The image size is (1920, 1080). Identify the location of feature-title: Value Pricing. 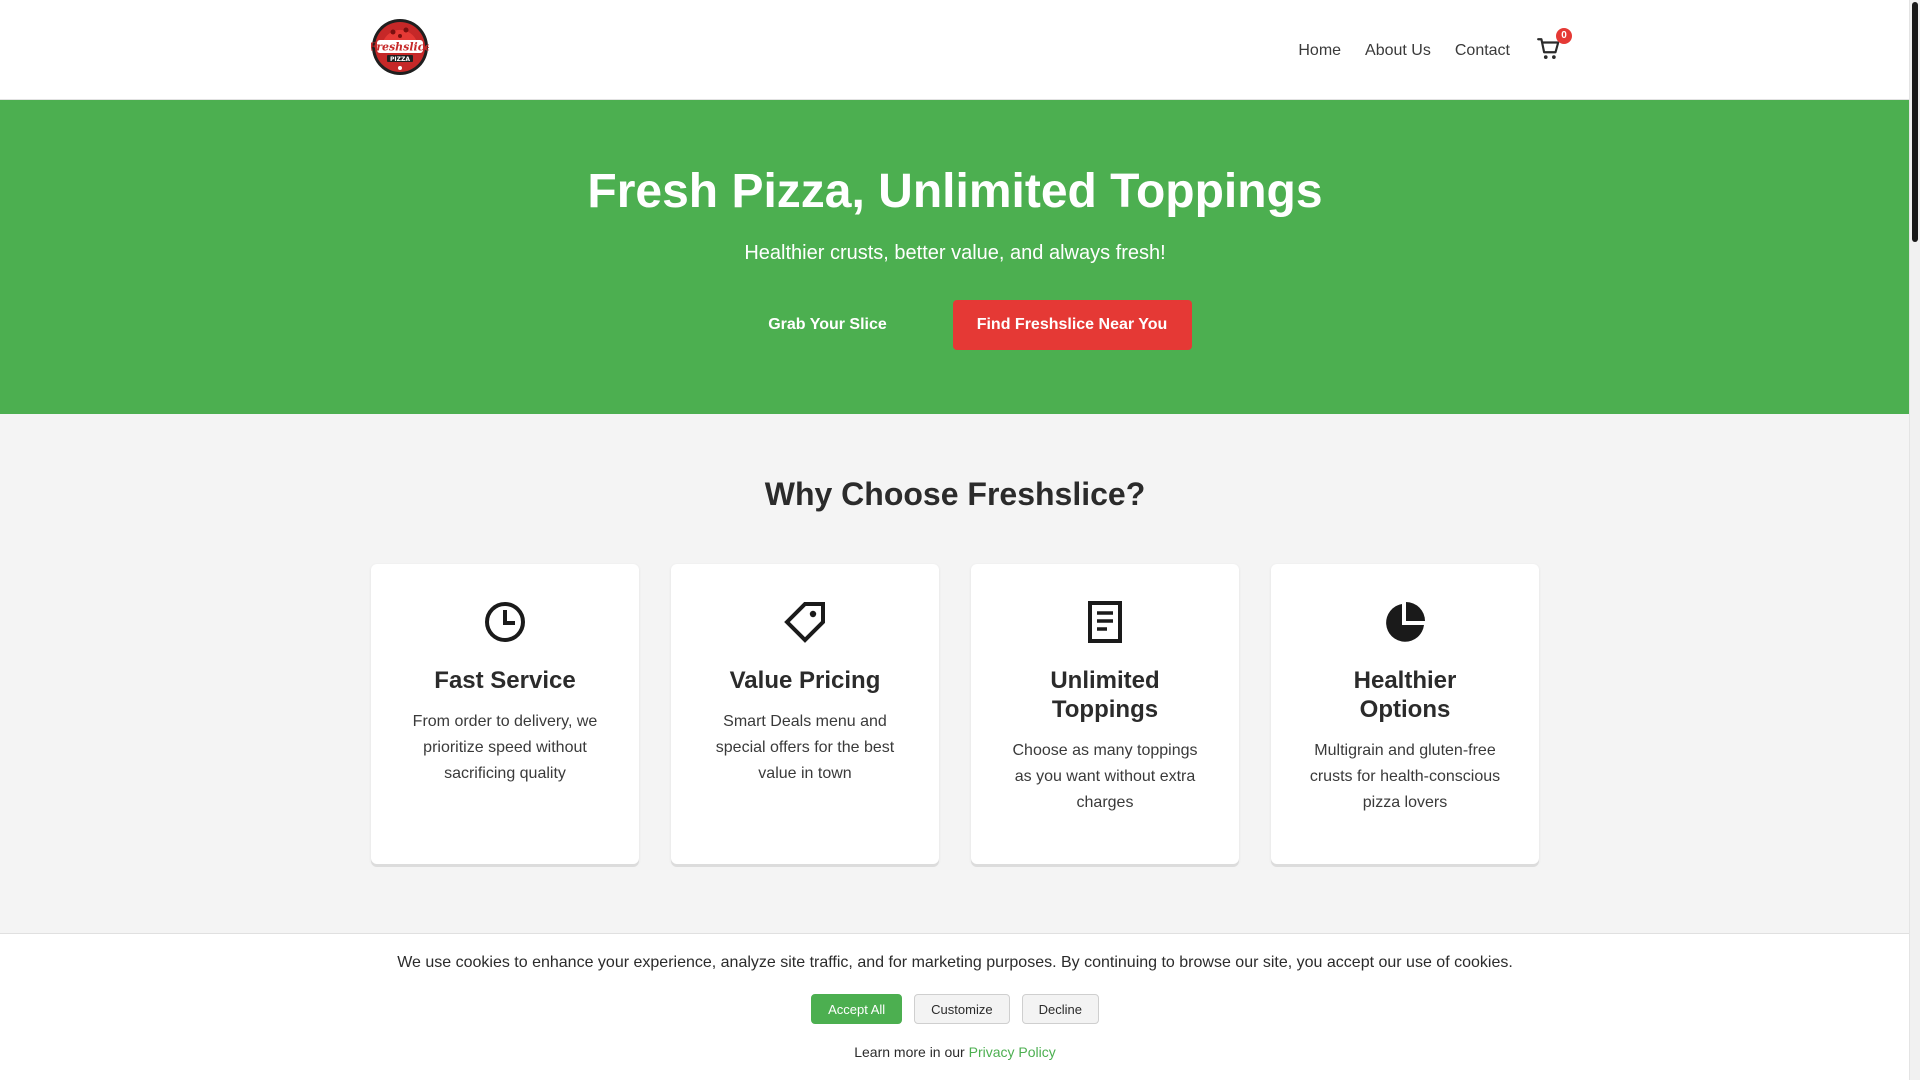
(805, 680).